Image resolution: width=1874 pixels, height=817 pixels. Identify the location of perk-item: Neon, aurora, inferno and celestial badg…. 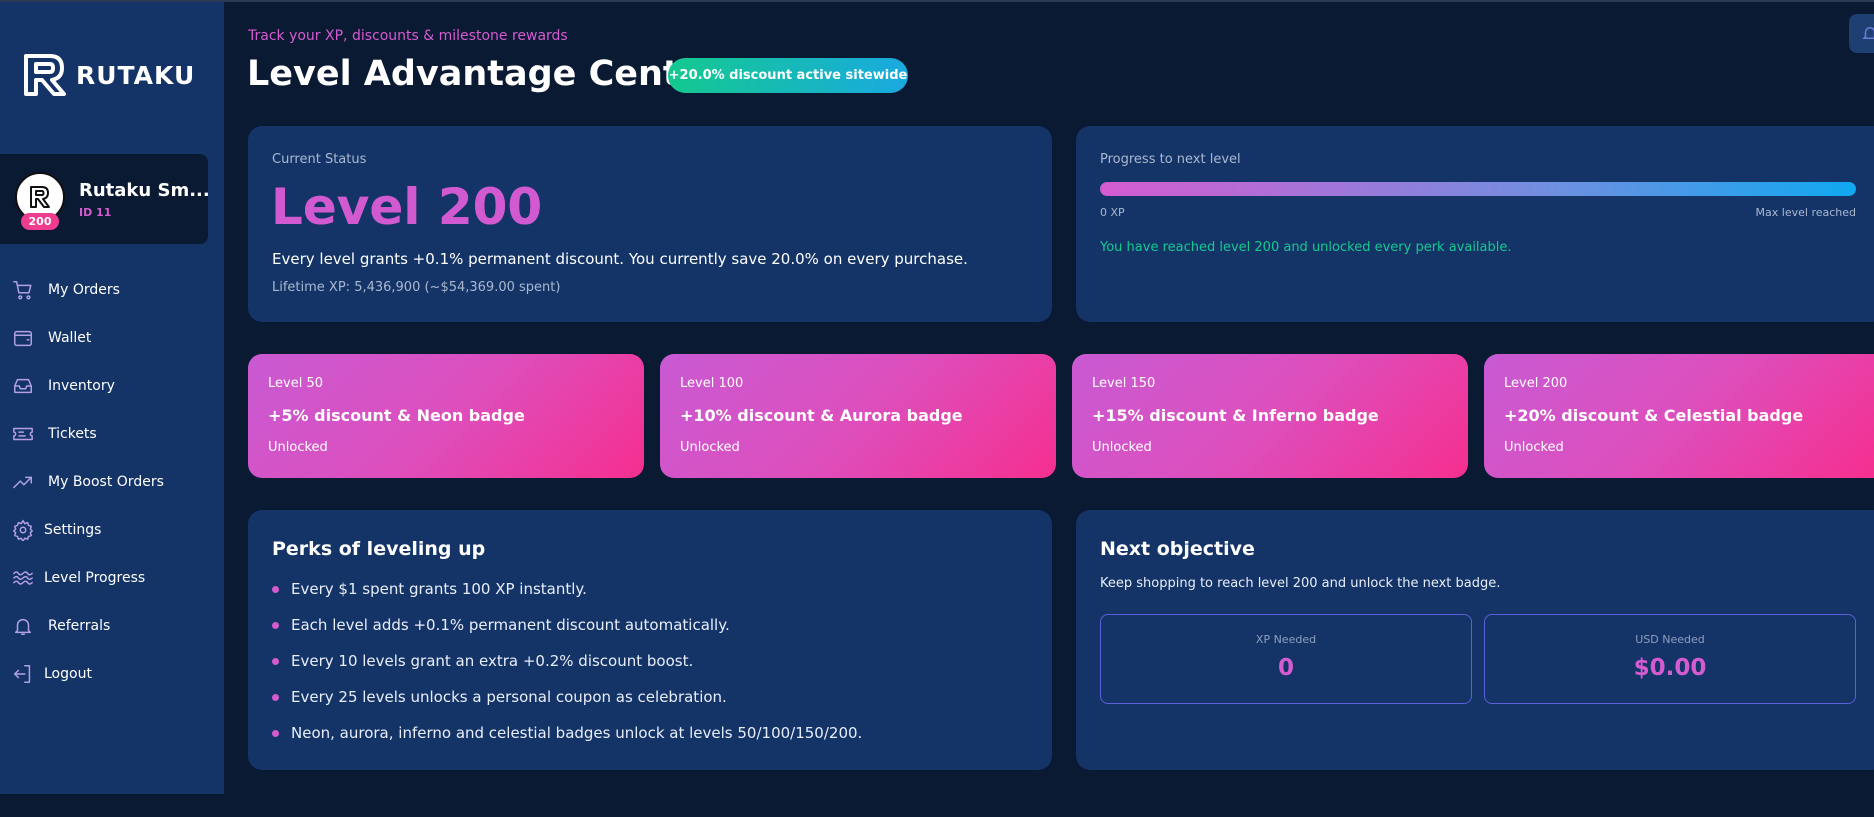
(567, 733).